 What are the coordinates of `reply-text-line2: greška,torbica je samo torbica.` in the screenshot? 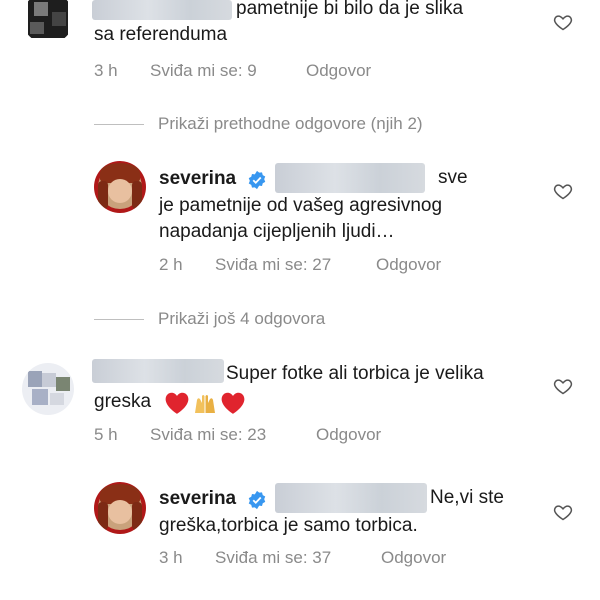 It's located at (288, 525).